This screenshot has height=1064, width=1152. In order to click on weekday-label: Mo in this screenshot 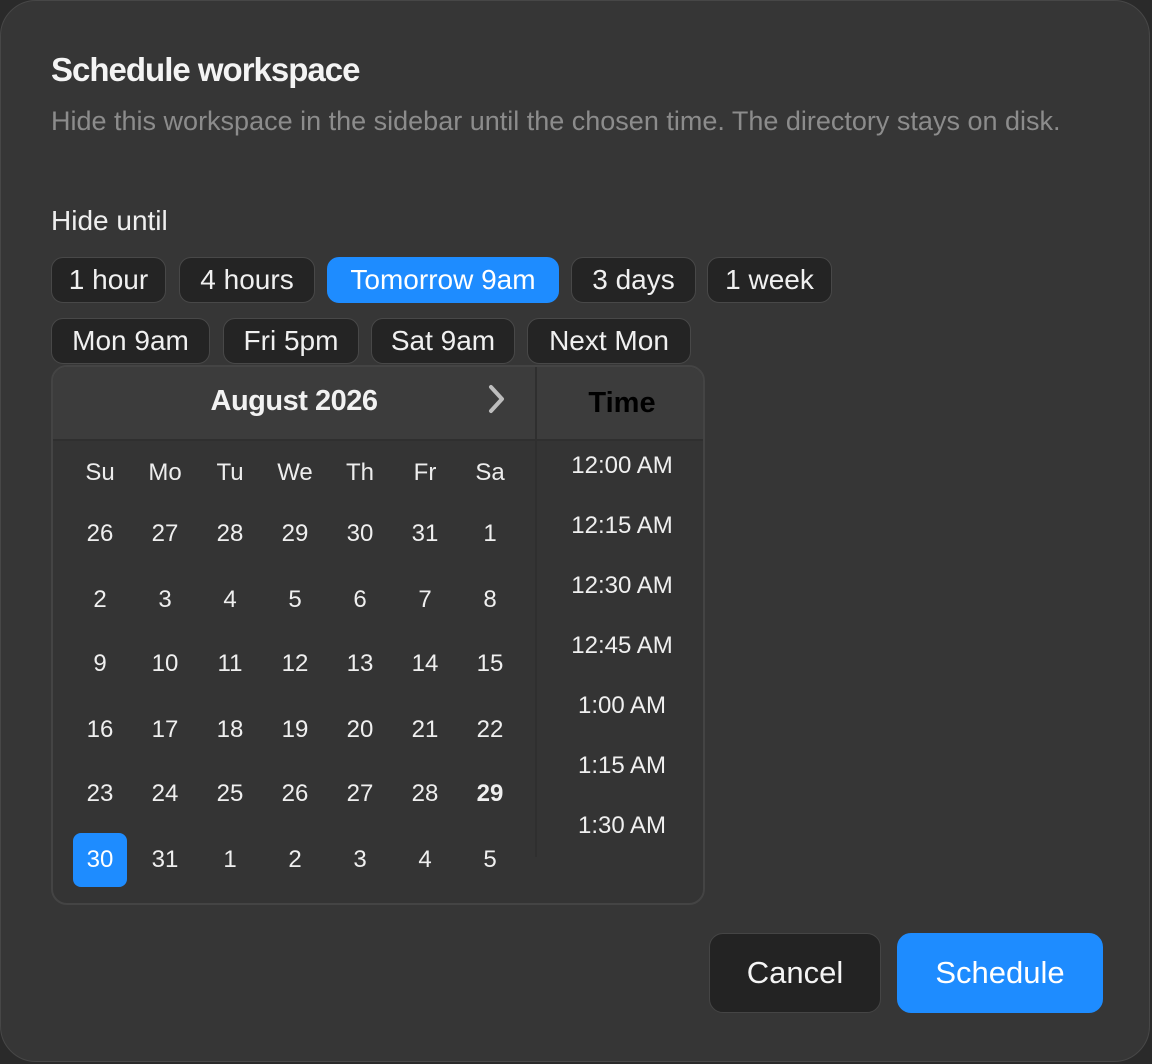, I will do `click(165, 472)`.